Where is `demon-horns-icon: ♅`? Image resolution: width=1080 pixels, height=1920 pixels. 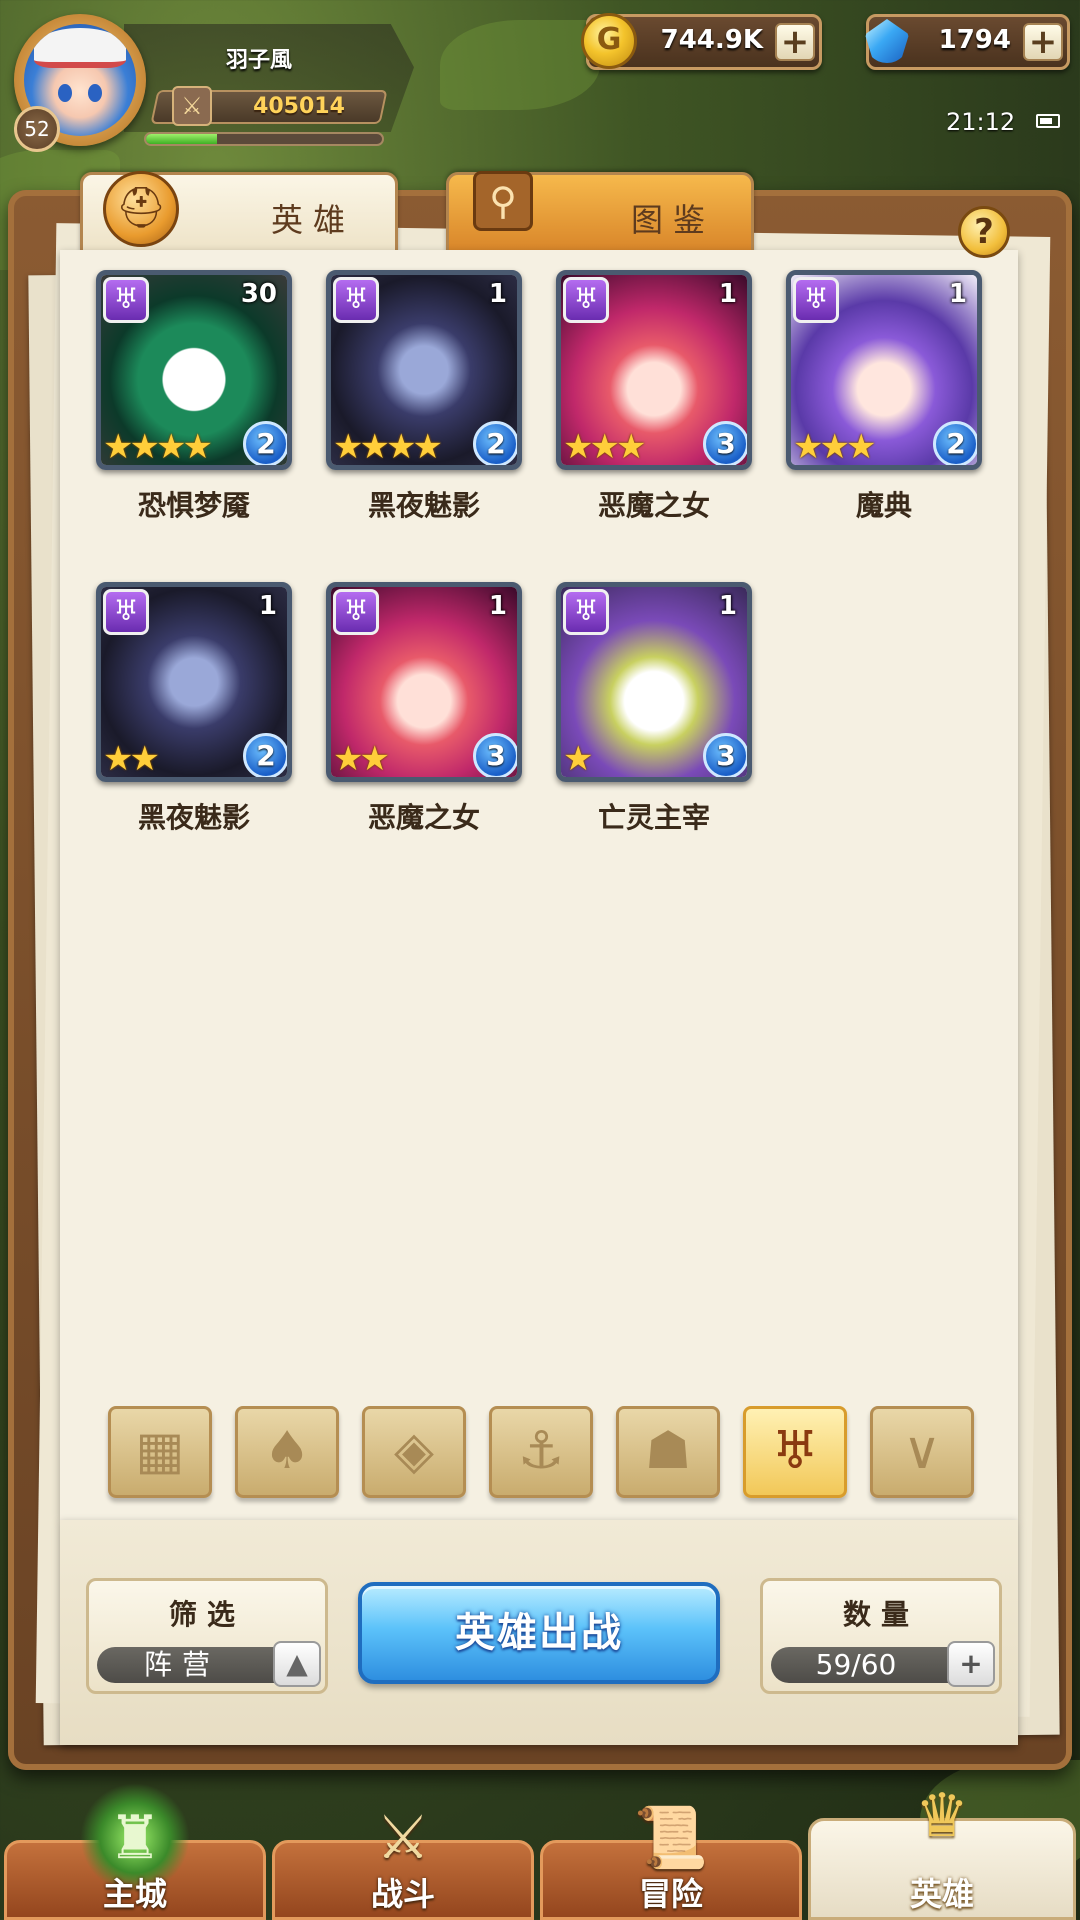 demon-horns-icon: ♅ is located at coordinates (795, 1451).